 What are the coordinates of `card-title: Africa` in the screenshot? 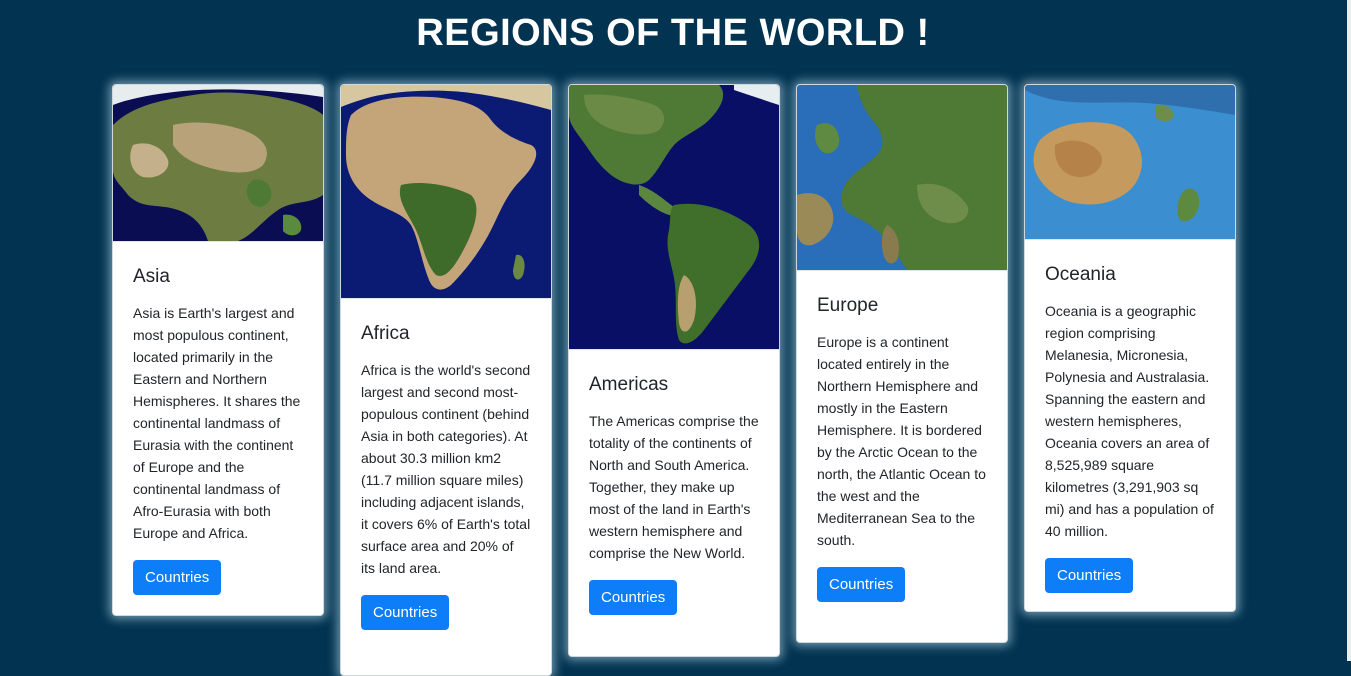 It's located at (385, 333).